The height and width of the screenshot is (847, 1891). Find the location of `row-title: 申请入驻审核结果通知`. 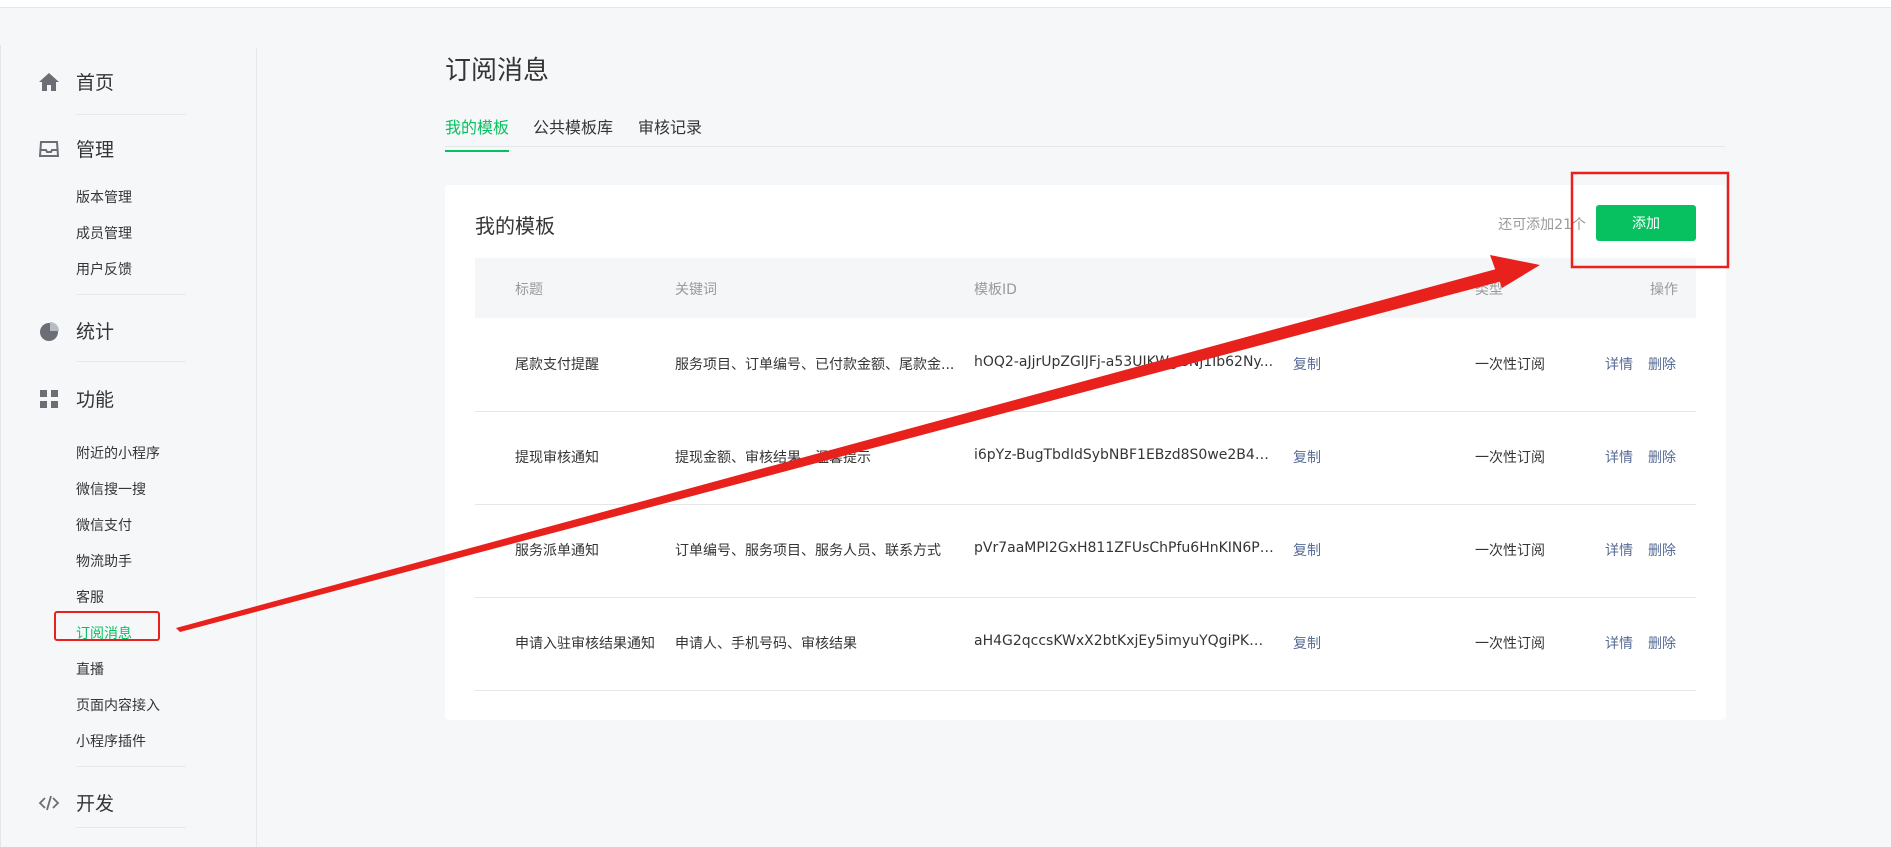

row-title: 申请入驻审核结果通知 is located at coordinates (585, 644).